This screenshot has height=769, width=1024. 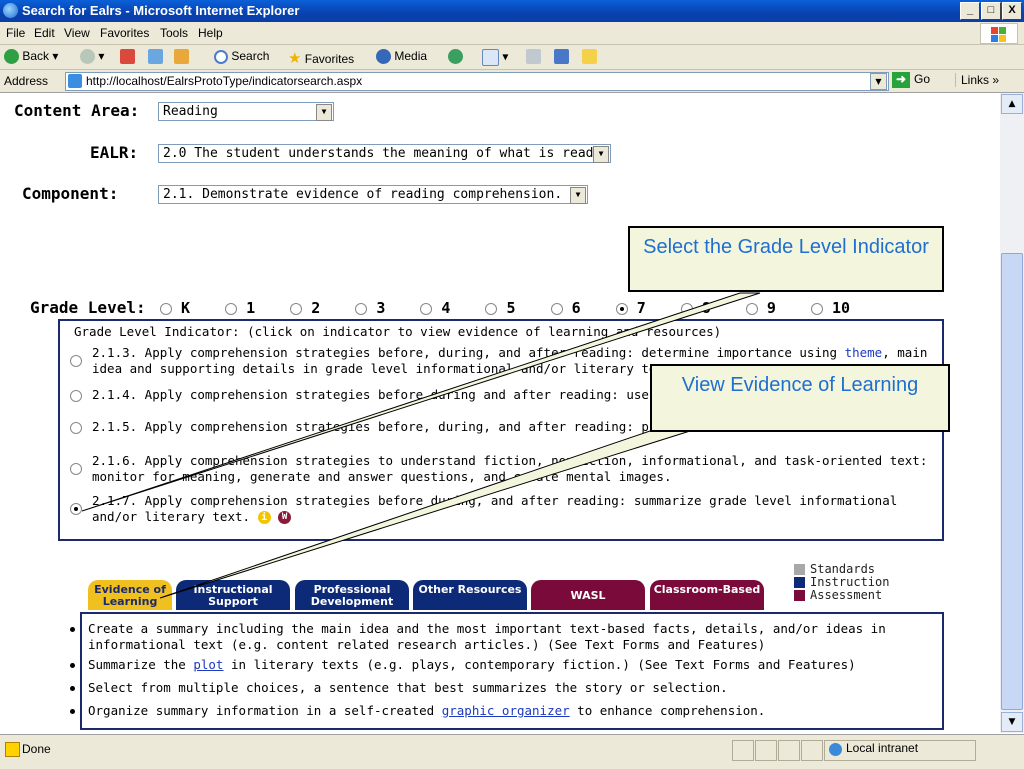 What do you see at coordinates (878, 81) in the screenshot?
I see `address-dropdown-icon: ▼` at bounding box center [878, 81].